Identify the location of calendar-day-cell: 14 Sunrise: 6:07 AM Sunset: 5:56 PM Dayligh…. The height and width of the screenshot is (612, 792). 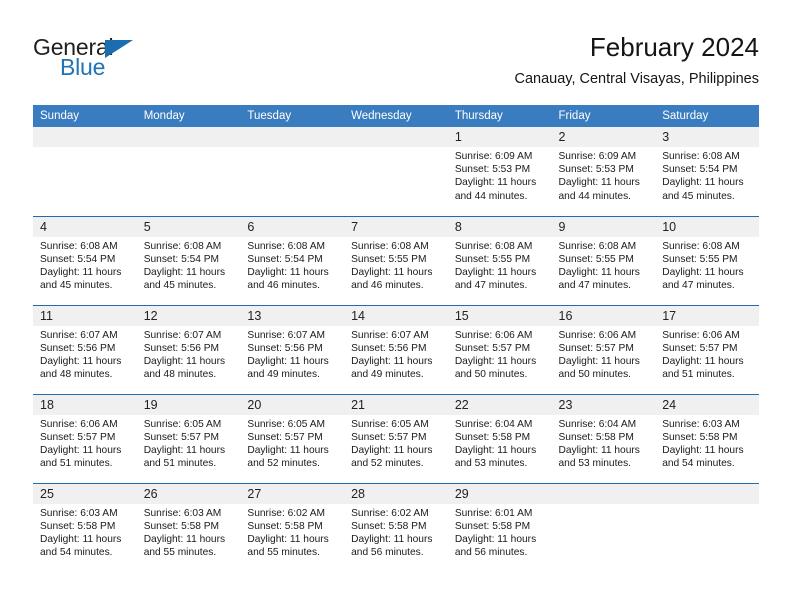
(396, 349).